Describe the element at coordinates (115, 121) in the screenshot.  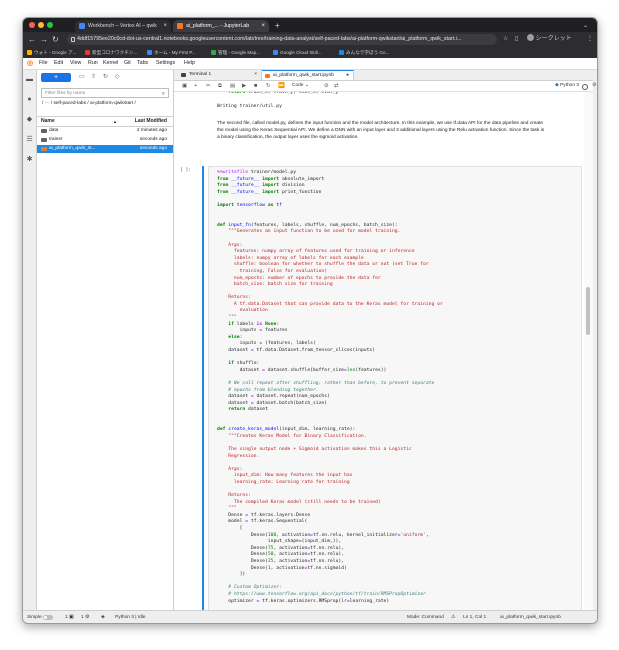
I see `sort-arrow-icon: ▲` at that location.